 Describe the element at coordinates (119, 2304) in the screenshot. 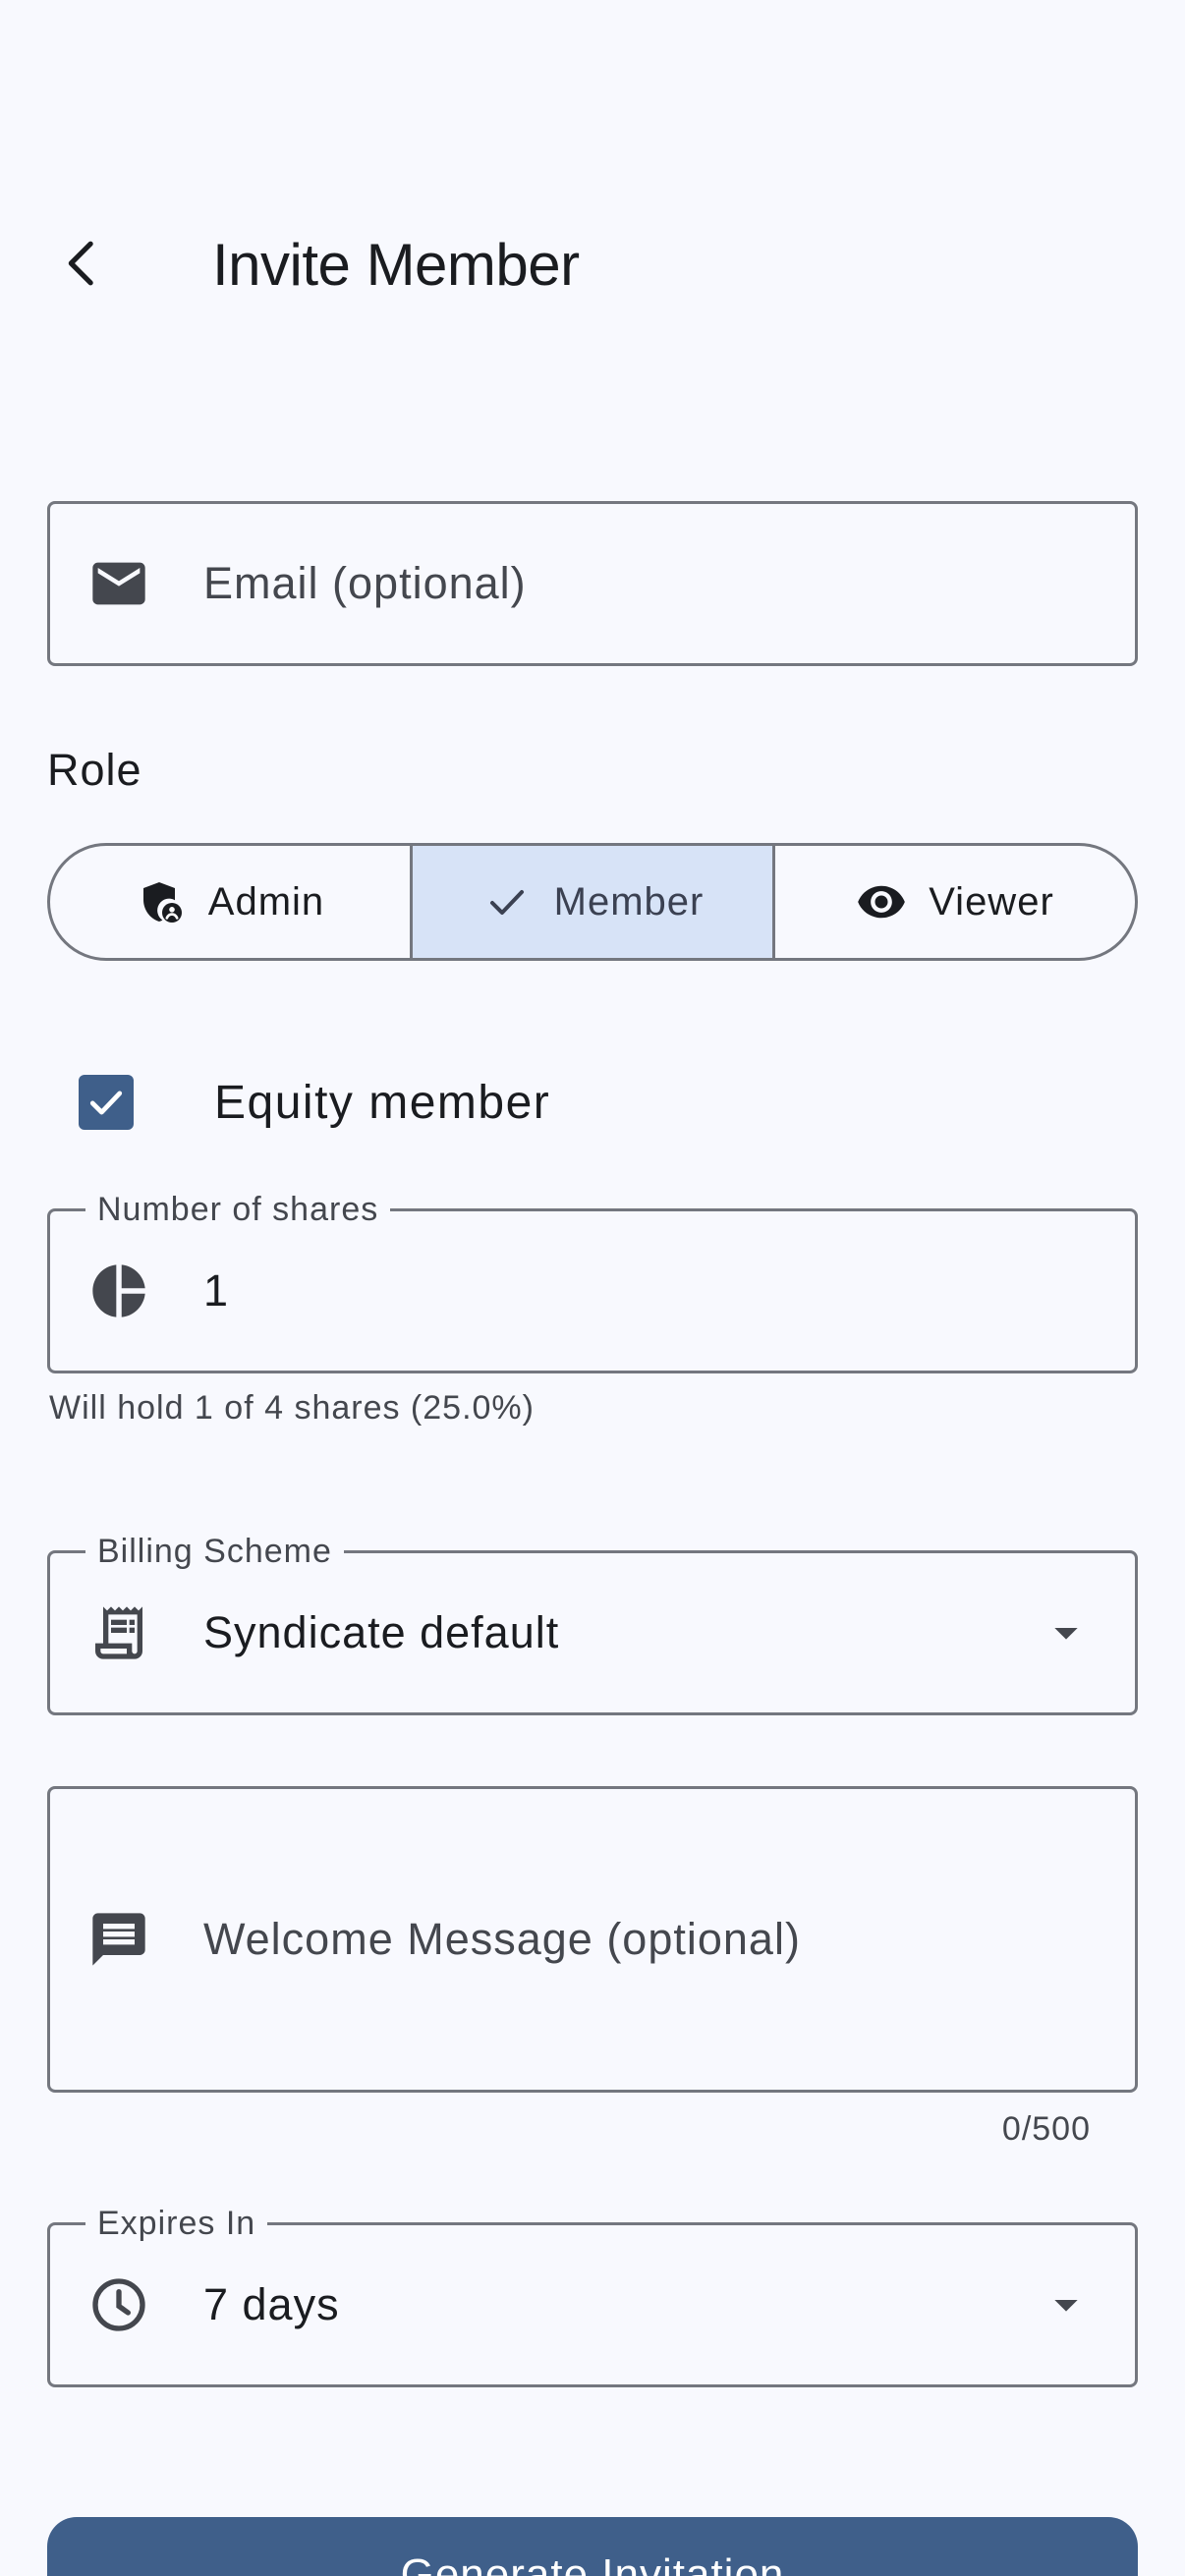

I see `clock-icon` at that location.